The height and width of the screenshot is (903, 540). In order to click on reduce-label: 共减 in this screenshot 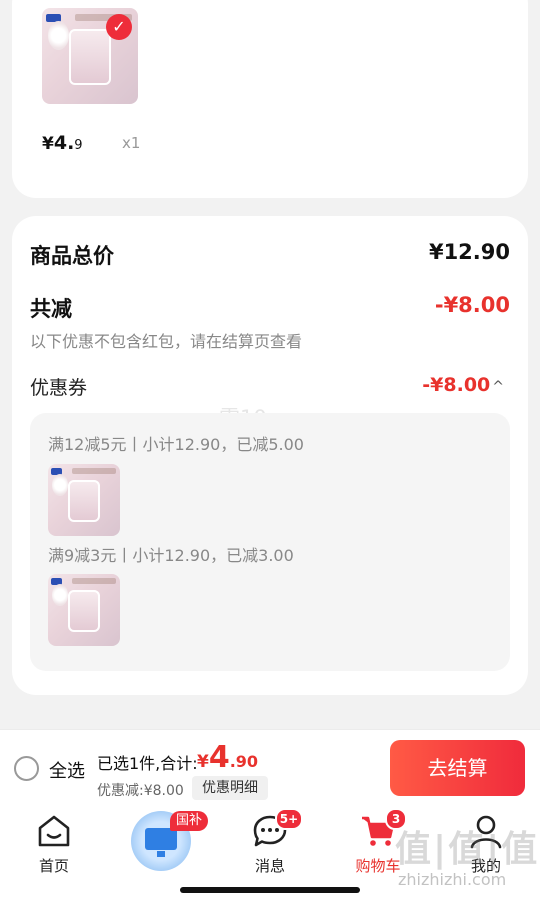, I will do `click(51, 309)`.